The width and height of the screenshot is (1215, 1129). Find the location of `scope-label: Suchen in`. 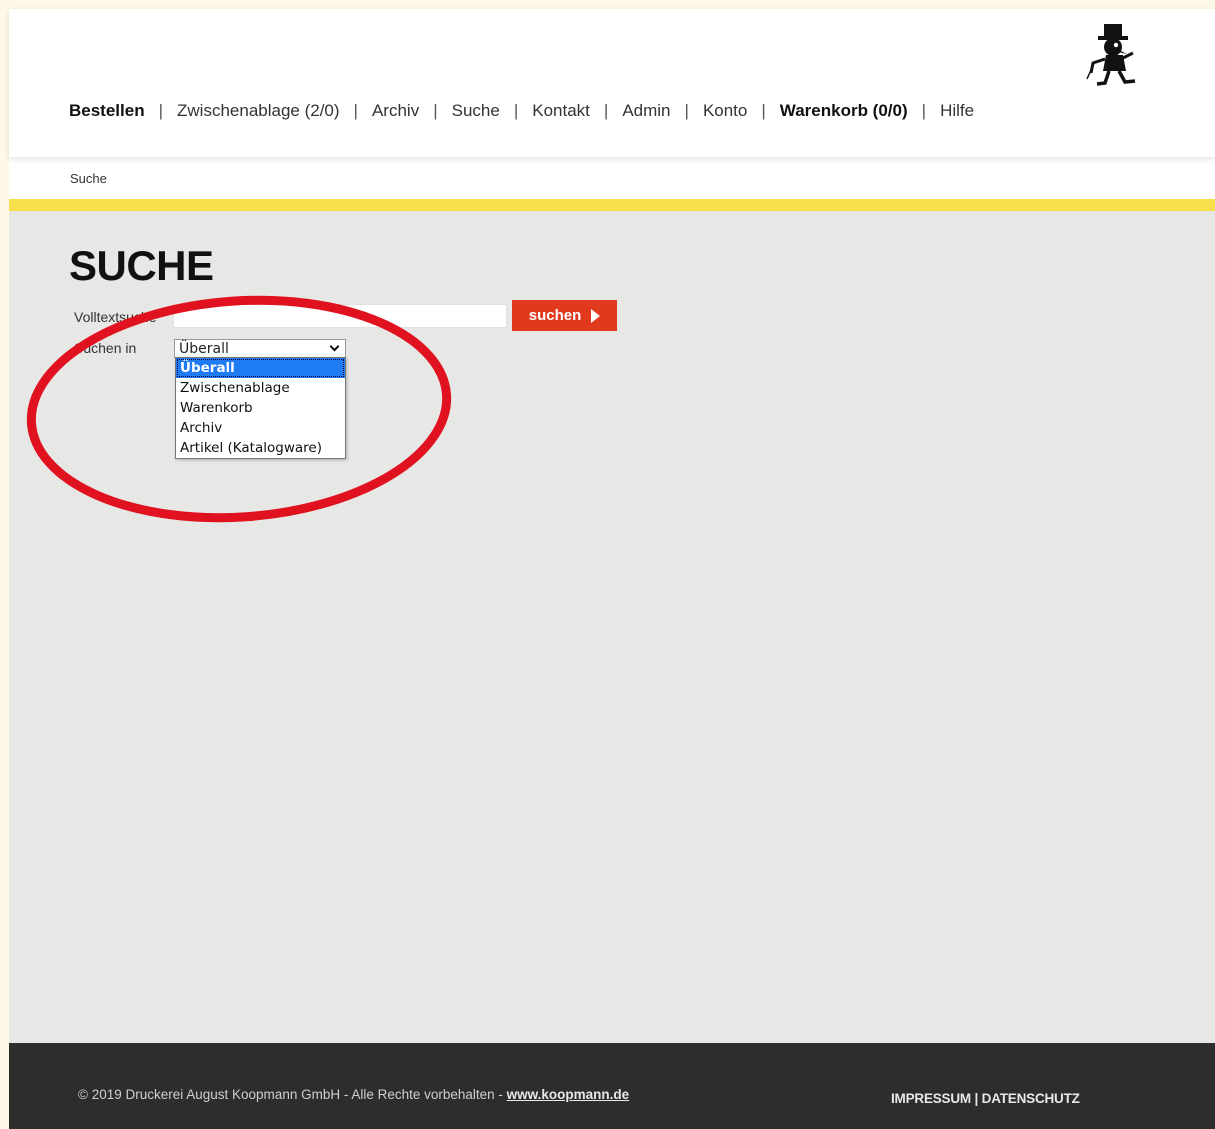

scope-label: Suchen in is located at coordinates (105, 348).